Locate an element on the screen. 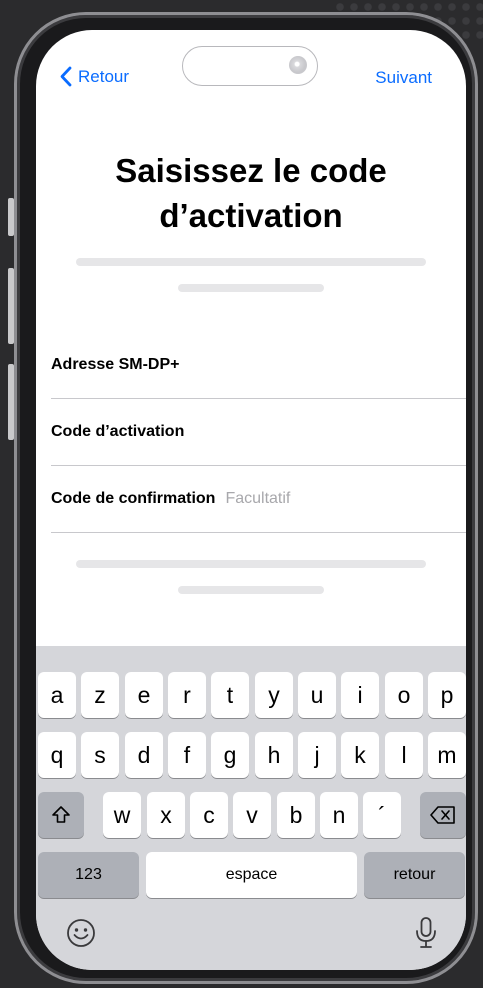 The width and height of the screenshot is (483, 988). key-x: x is located at coordinates (166, 815).